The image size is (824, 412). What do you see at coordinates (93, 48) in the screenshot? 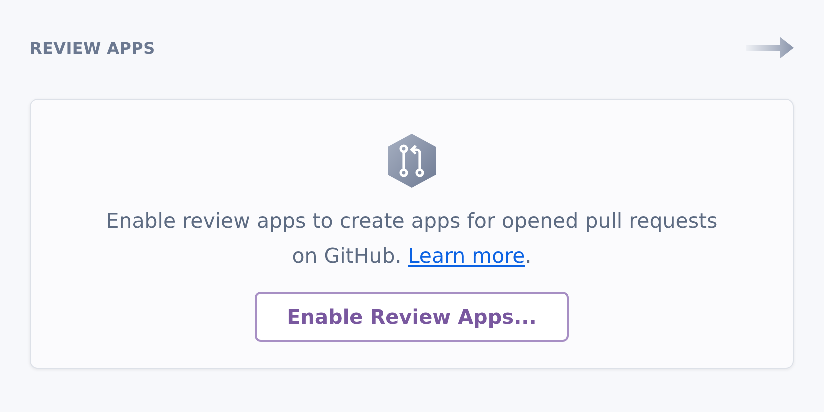
I see `section-title: REVIEW APPS` at bounding box center [93, 48].